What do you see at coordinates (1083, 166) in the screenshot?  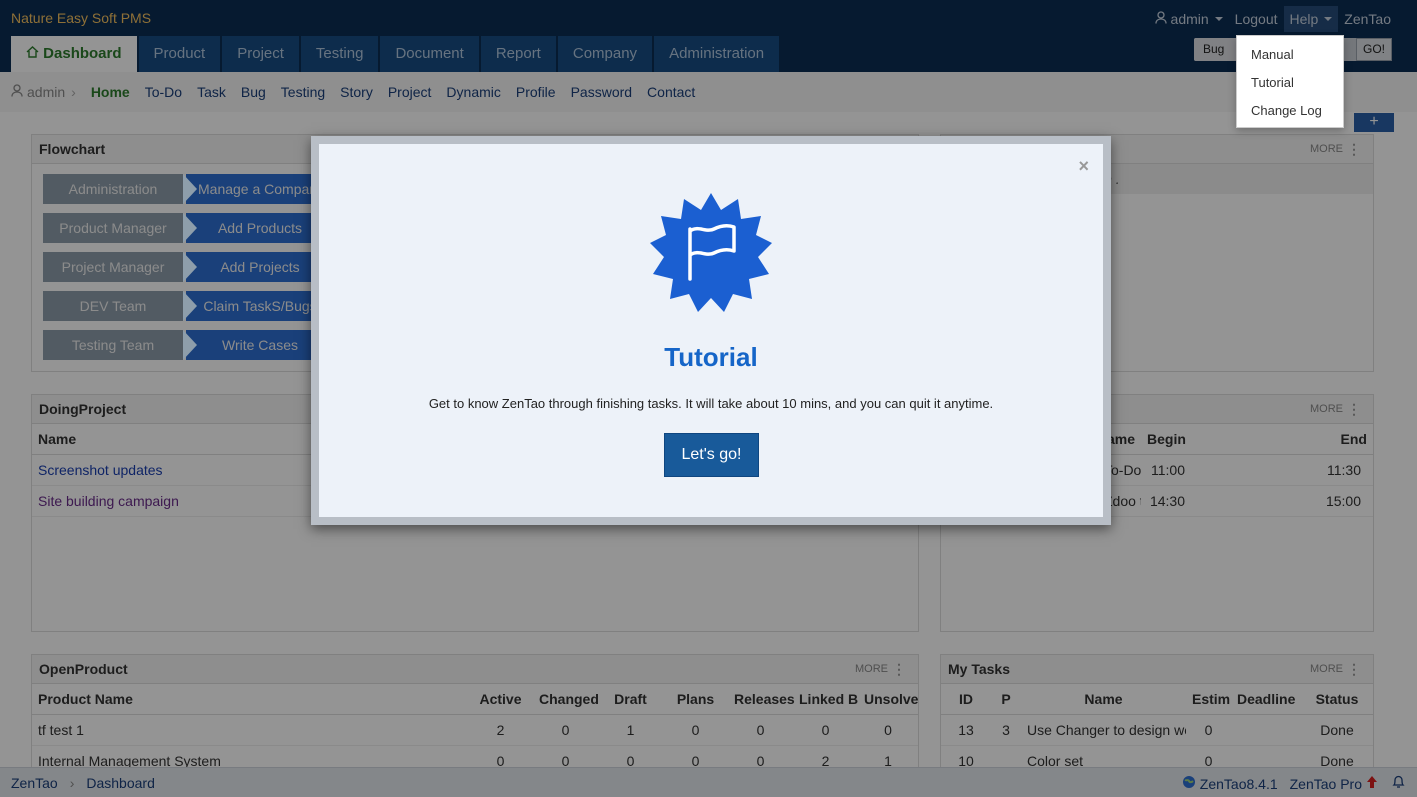 I see `close-icon: ×` at bounding box center [1083, 166].